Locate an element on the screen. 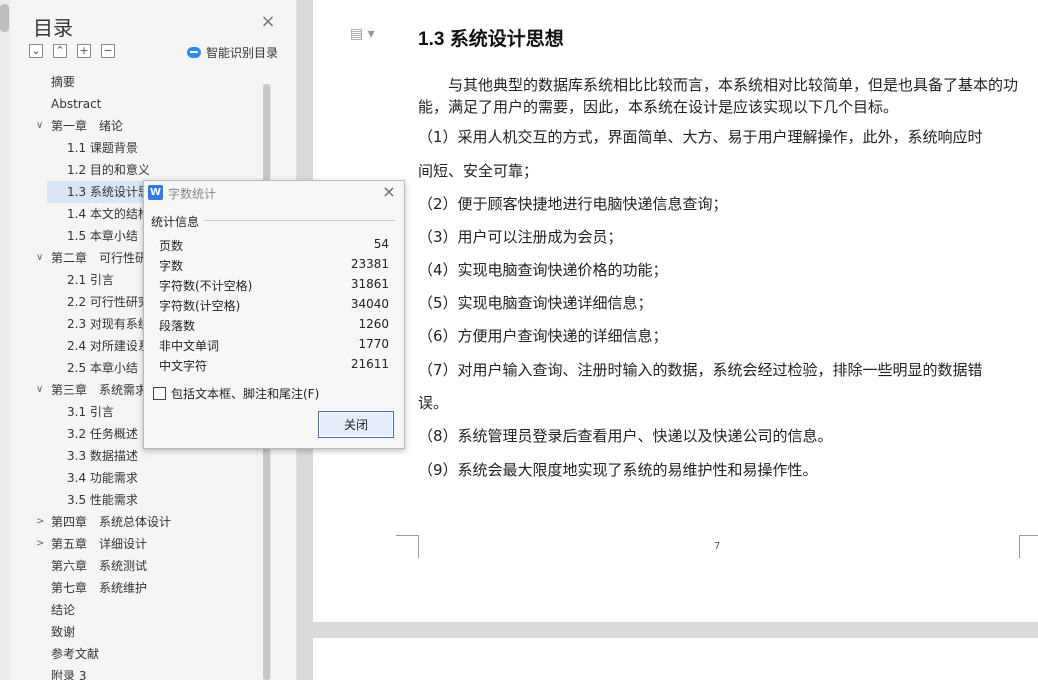 Image resolution: width=1038 pixels, height=680 pixels. toc-item: 摘要 is located at coordinates (154, 82).